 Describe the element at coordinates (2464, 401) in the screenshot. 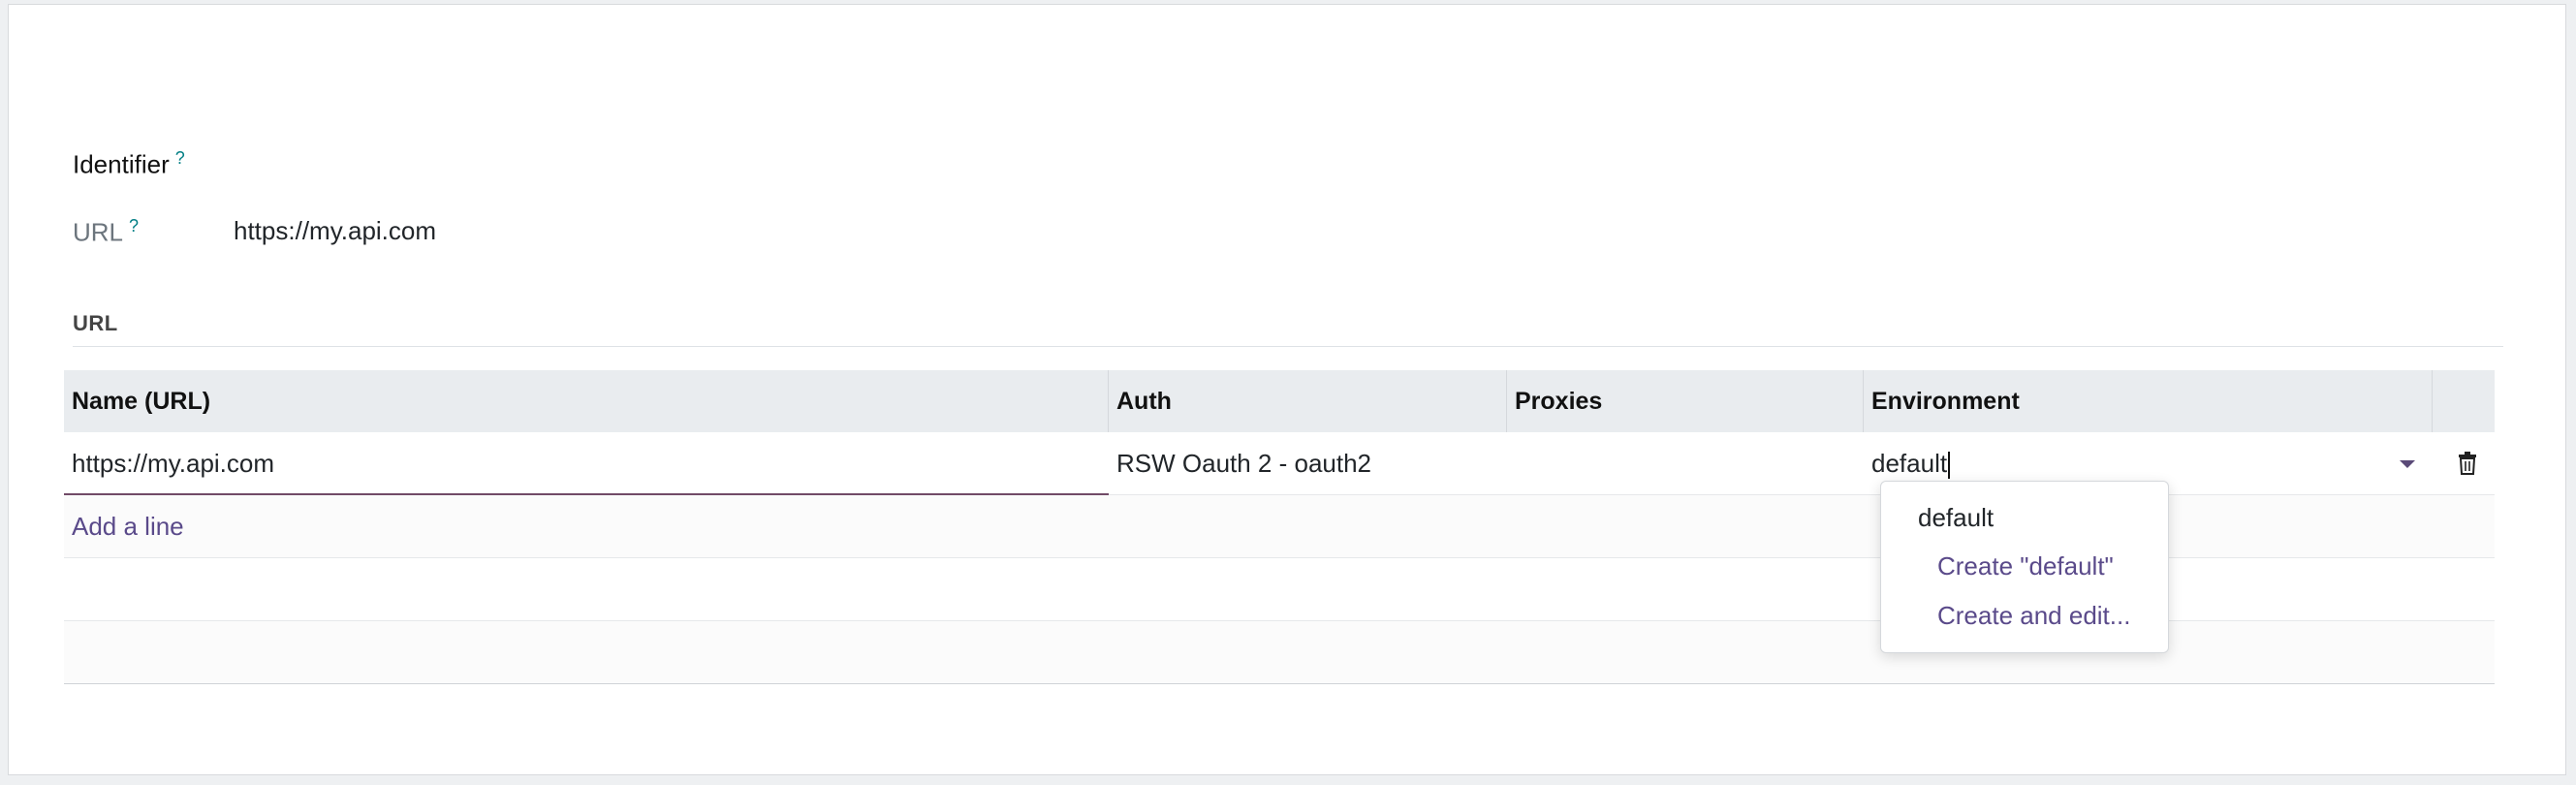

I see `column-header-actions` at that location.